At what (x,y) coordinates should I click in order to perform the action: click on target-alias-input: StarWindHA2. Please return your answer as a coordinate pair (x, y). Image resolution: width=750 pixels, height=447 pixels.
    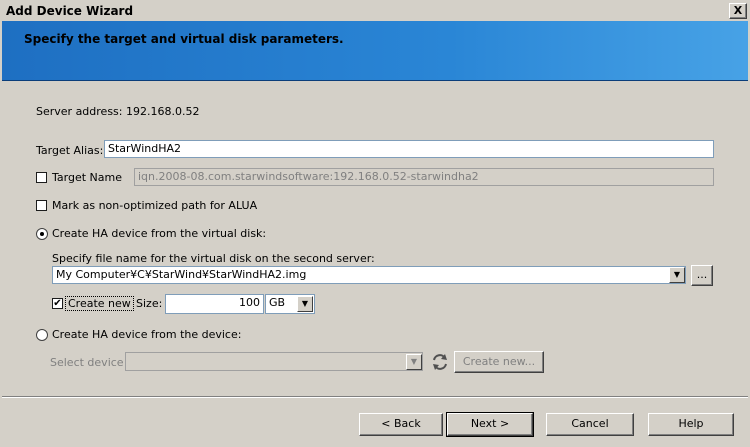
    Looking at the image, I should click on (409, 149).